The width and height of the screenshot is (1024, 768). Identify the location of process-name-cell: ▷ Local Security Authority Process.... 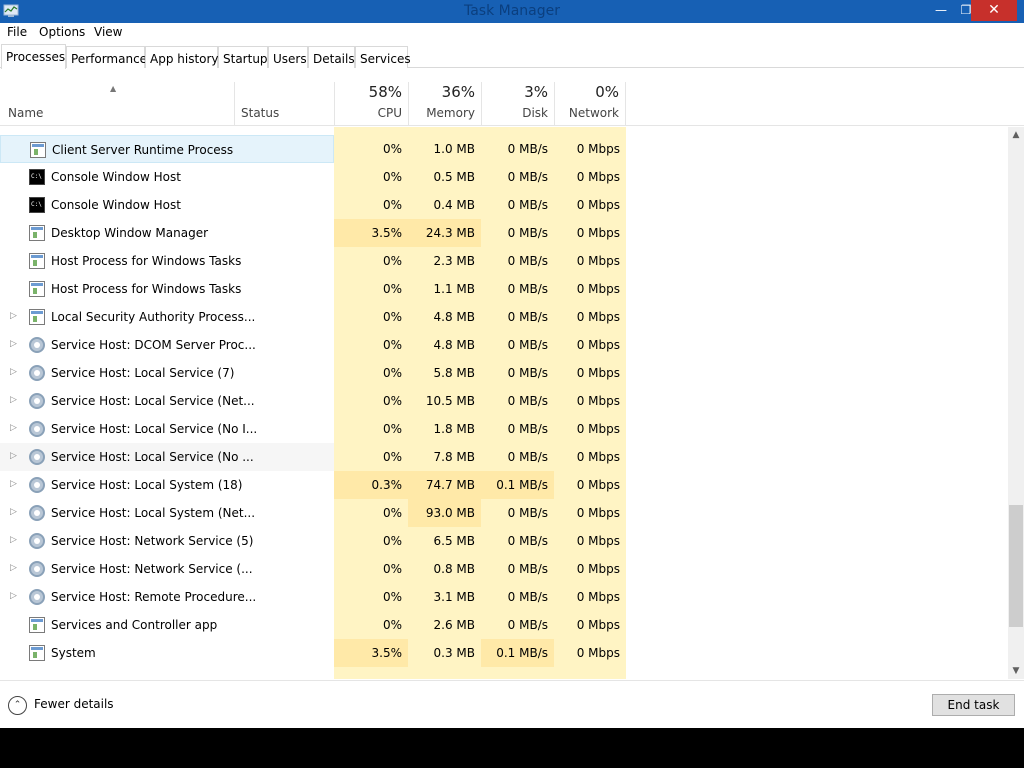
(167, 317).